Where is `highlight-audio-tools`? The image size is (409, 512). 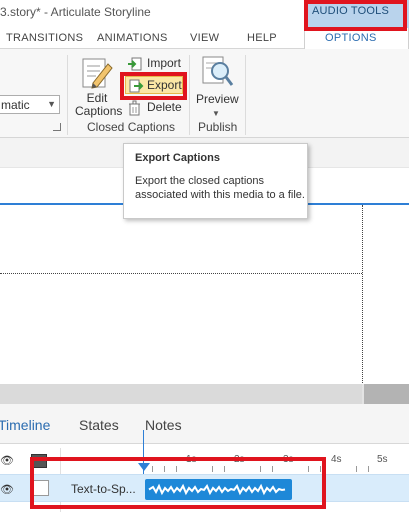
highlight-audio-tools is located at coordinates (355, 15).